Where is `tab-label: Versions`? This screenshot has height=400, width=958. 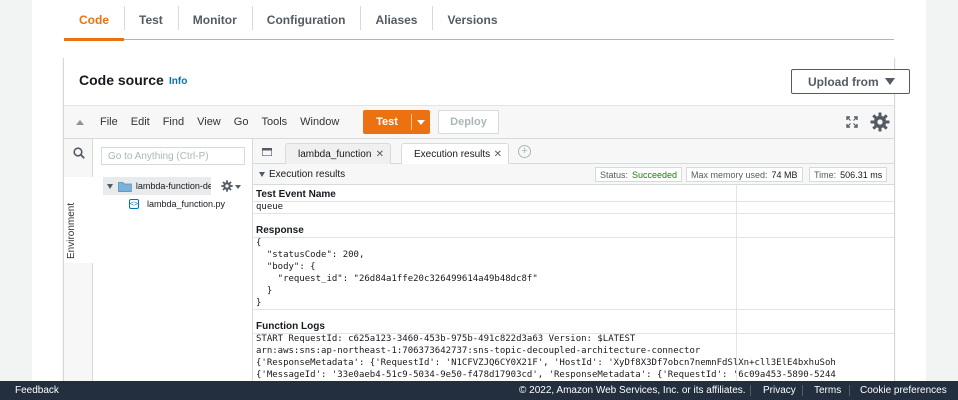 tab-label: Versions is located at coordinates (472, 20).